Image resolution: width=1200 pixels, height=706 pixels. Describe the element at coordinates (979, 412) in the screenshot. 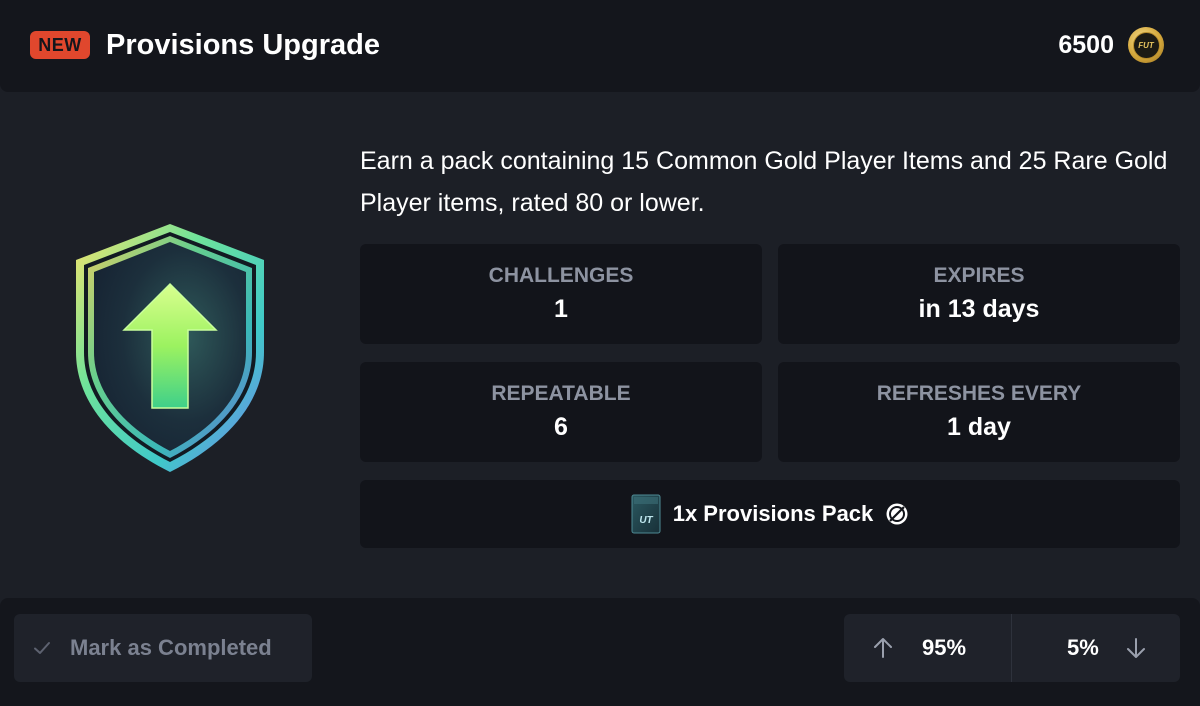

I see `refreshes-tile: REFRESHES EVERY 1 day` at that location.